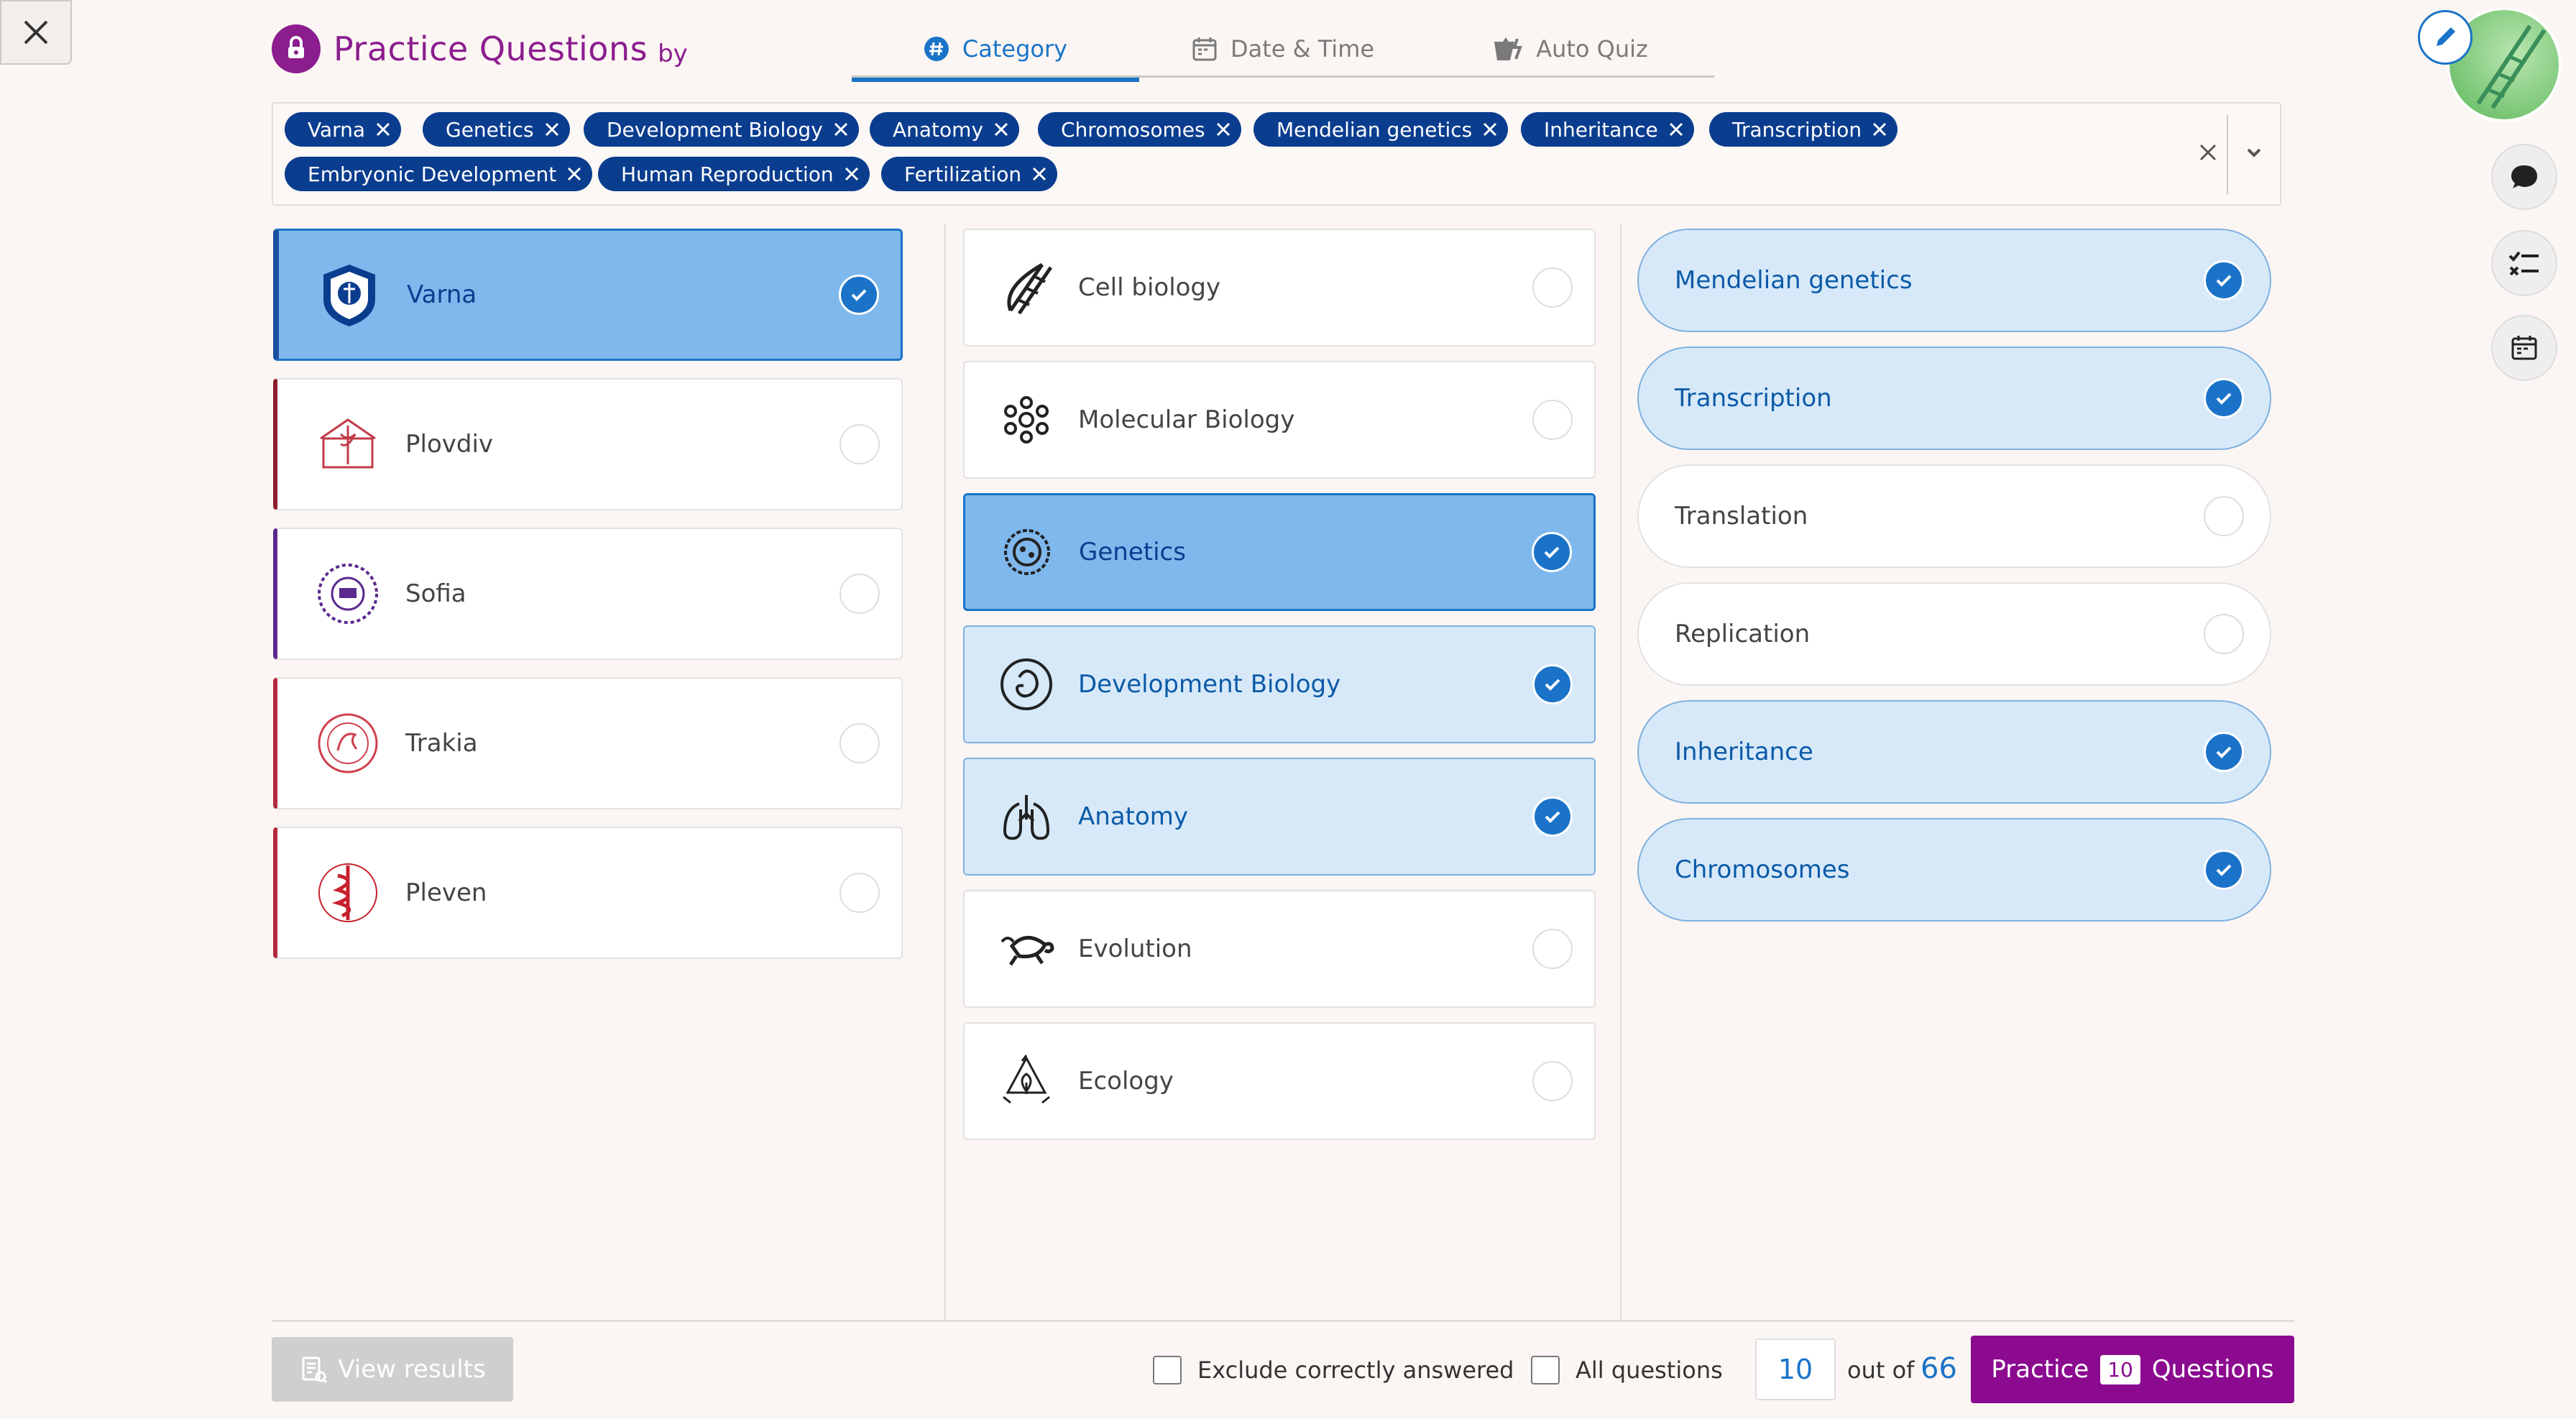 This screenshot has width=2576, height=1419. I want to click on results-icon, so click(315, 1370).